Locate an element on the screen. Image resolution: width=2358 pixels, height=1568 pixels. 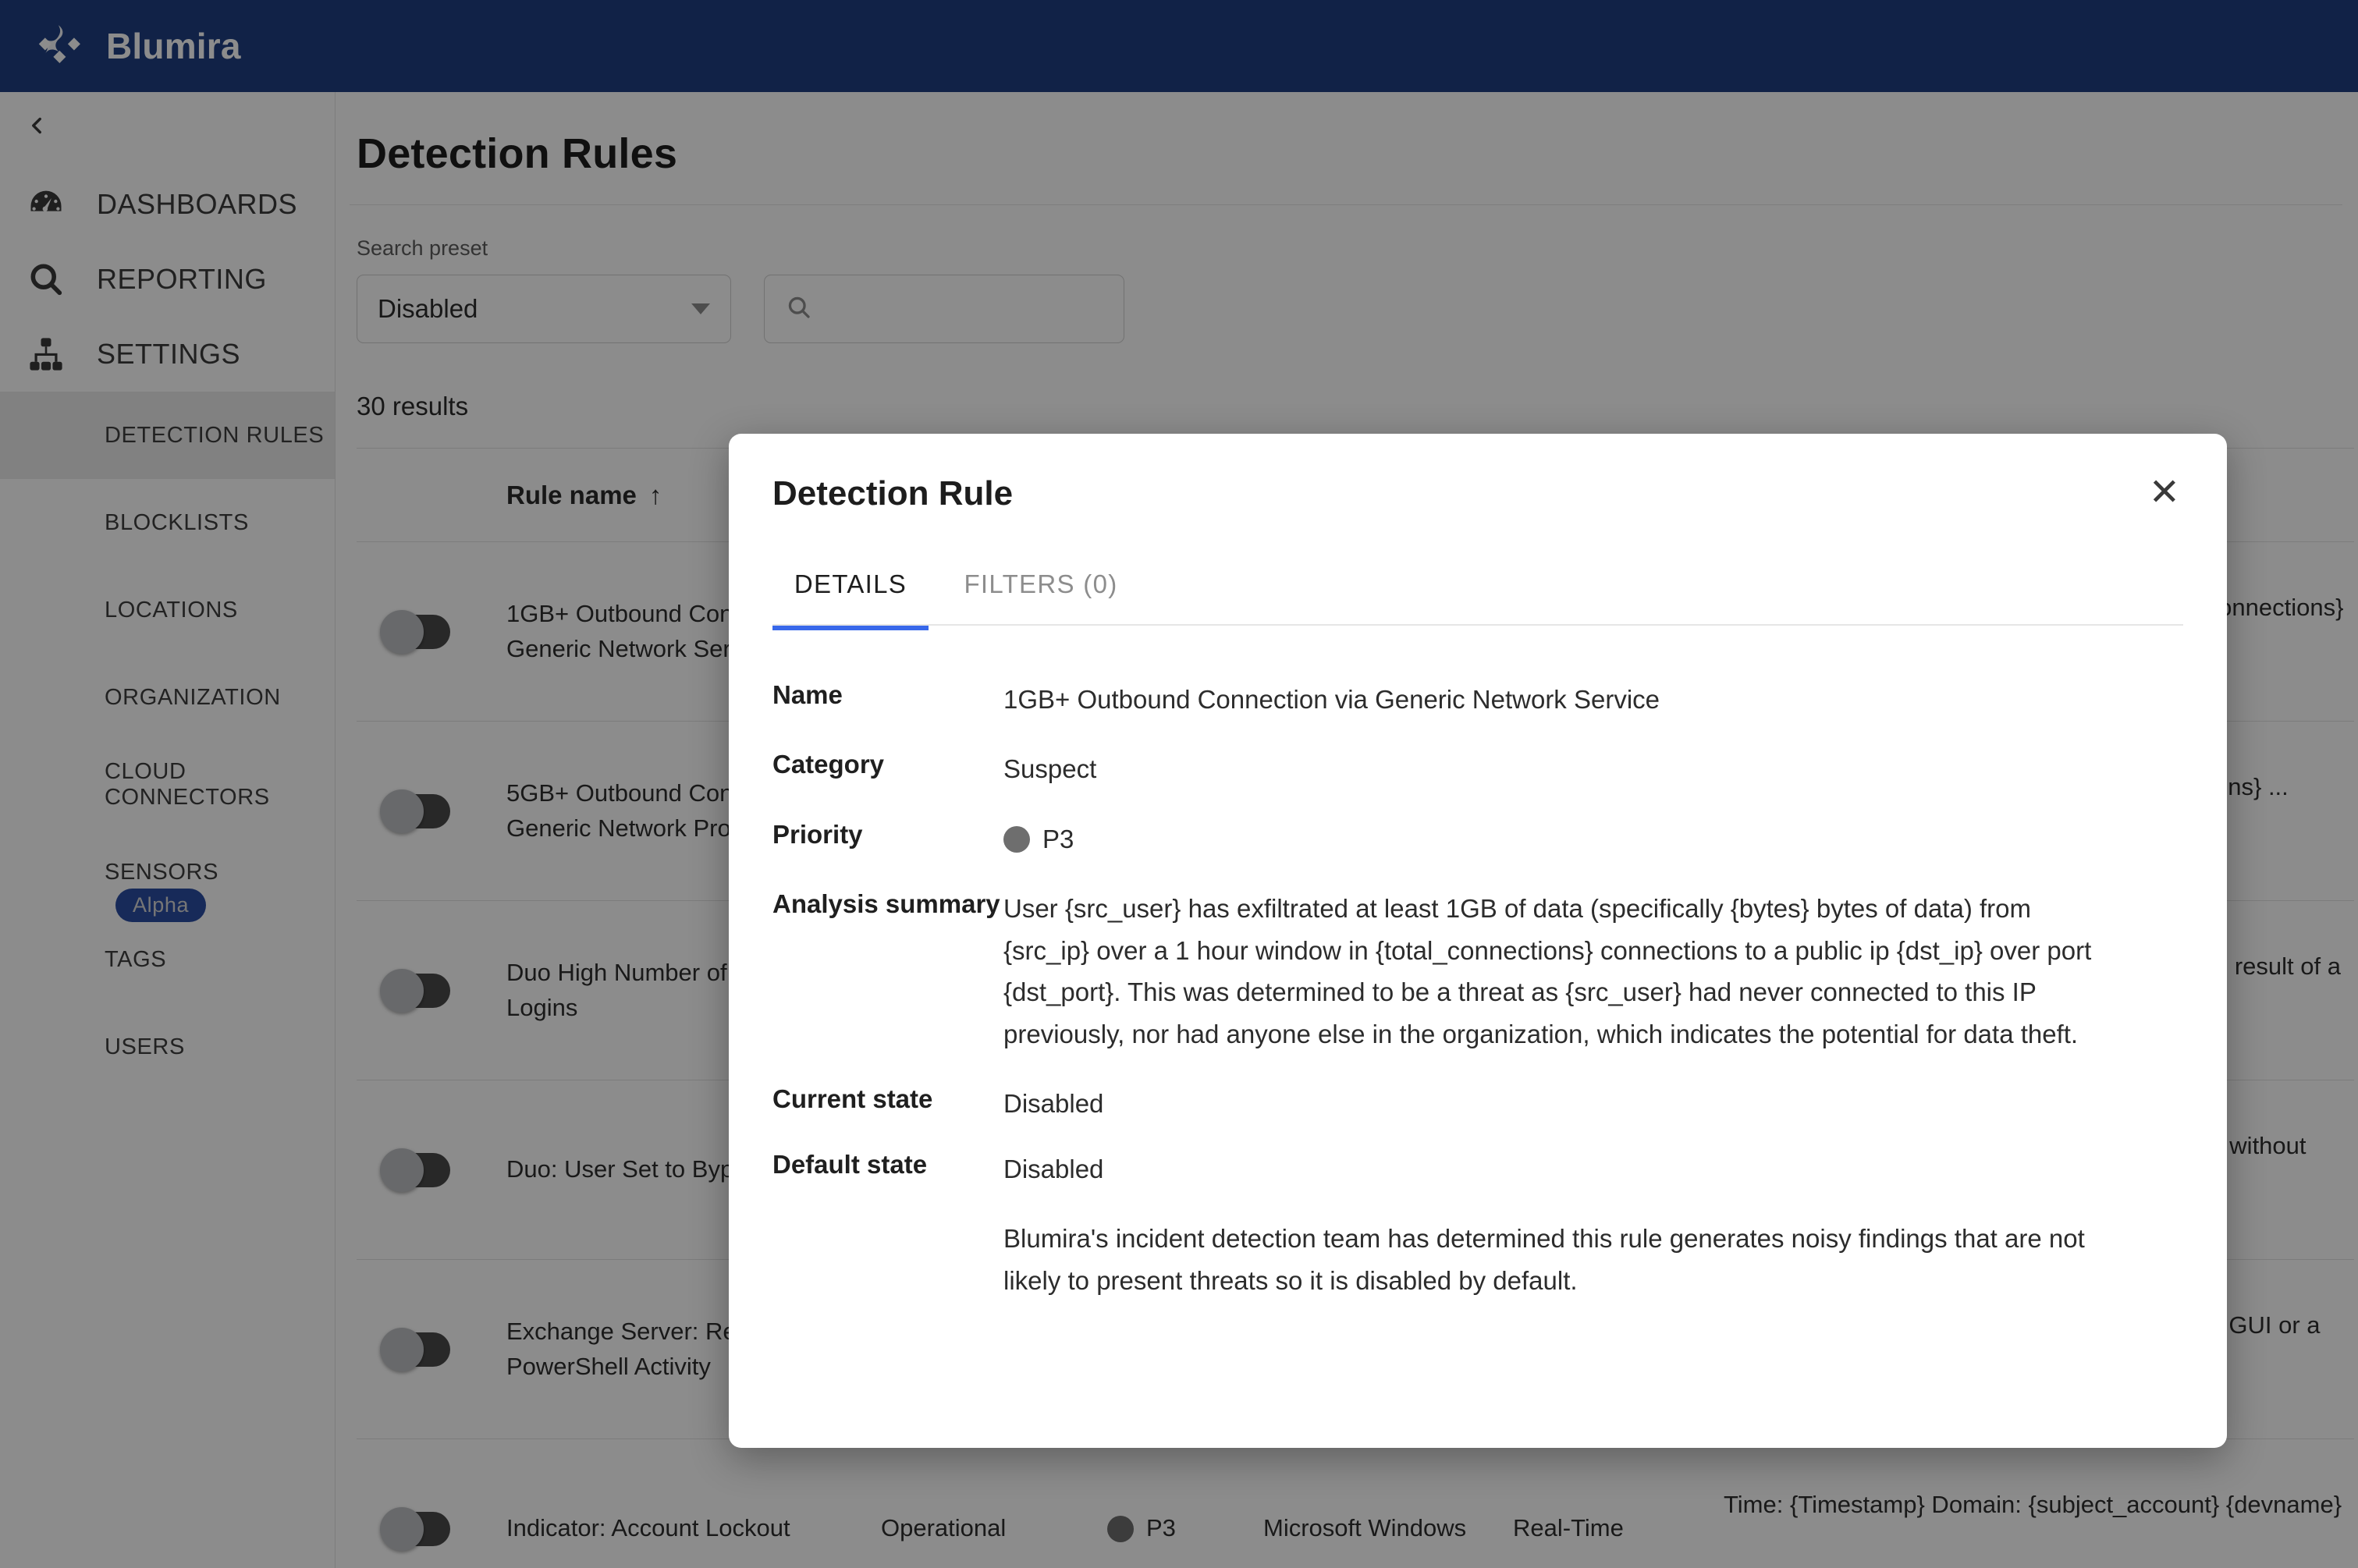
field-category-value: Suspect is located at coordinates (1050, 769).